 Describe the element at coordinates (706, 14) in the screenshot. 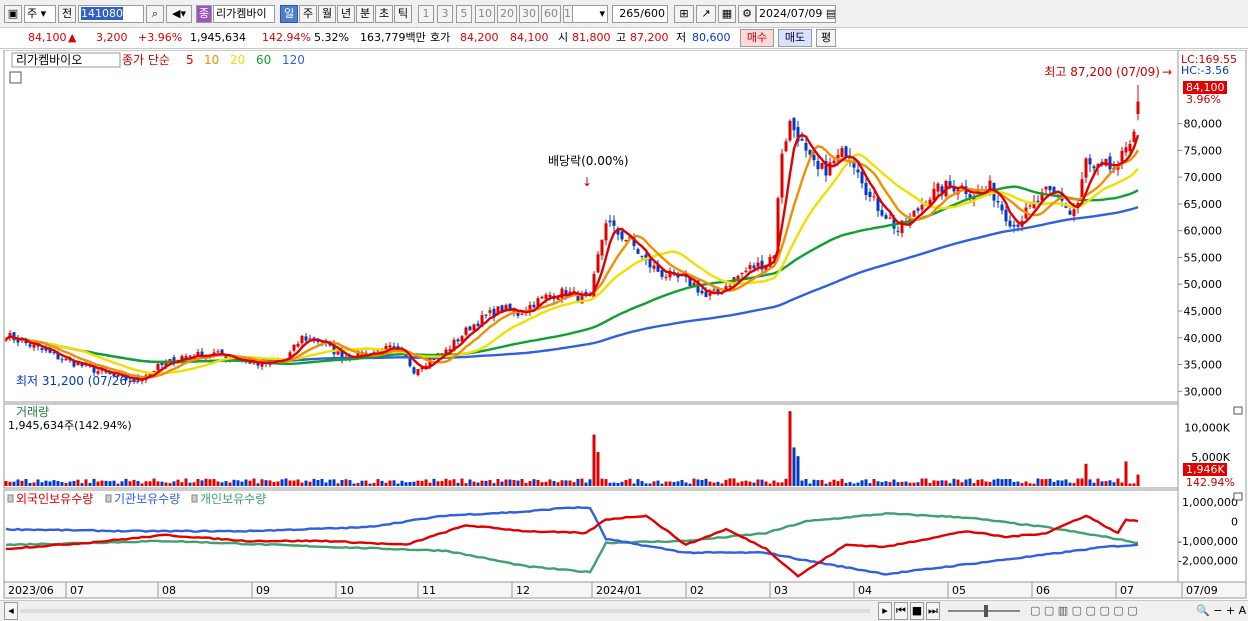

I see `draw-tool-icon: ↗` at that location.